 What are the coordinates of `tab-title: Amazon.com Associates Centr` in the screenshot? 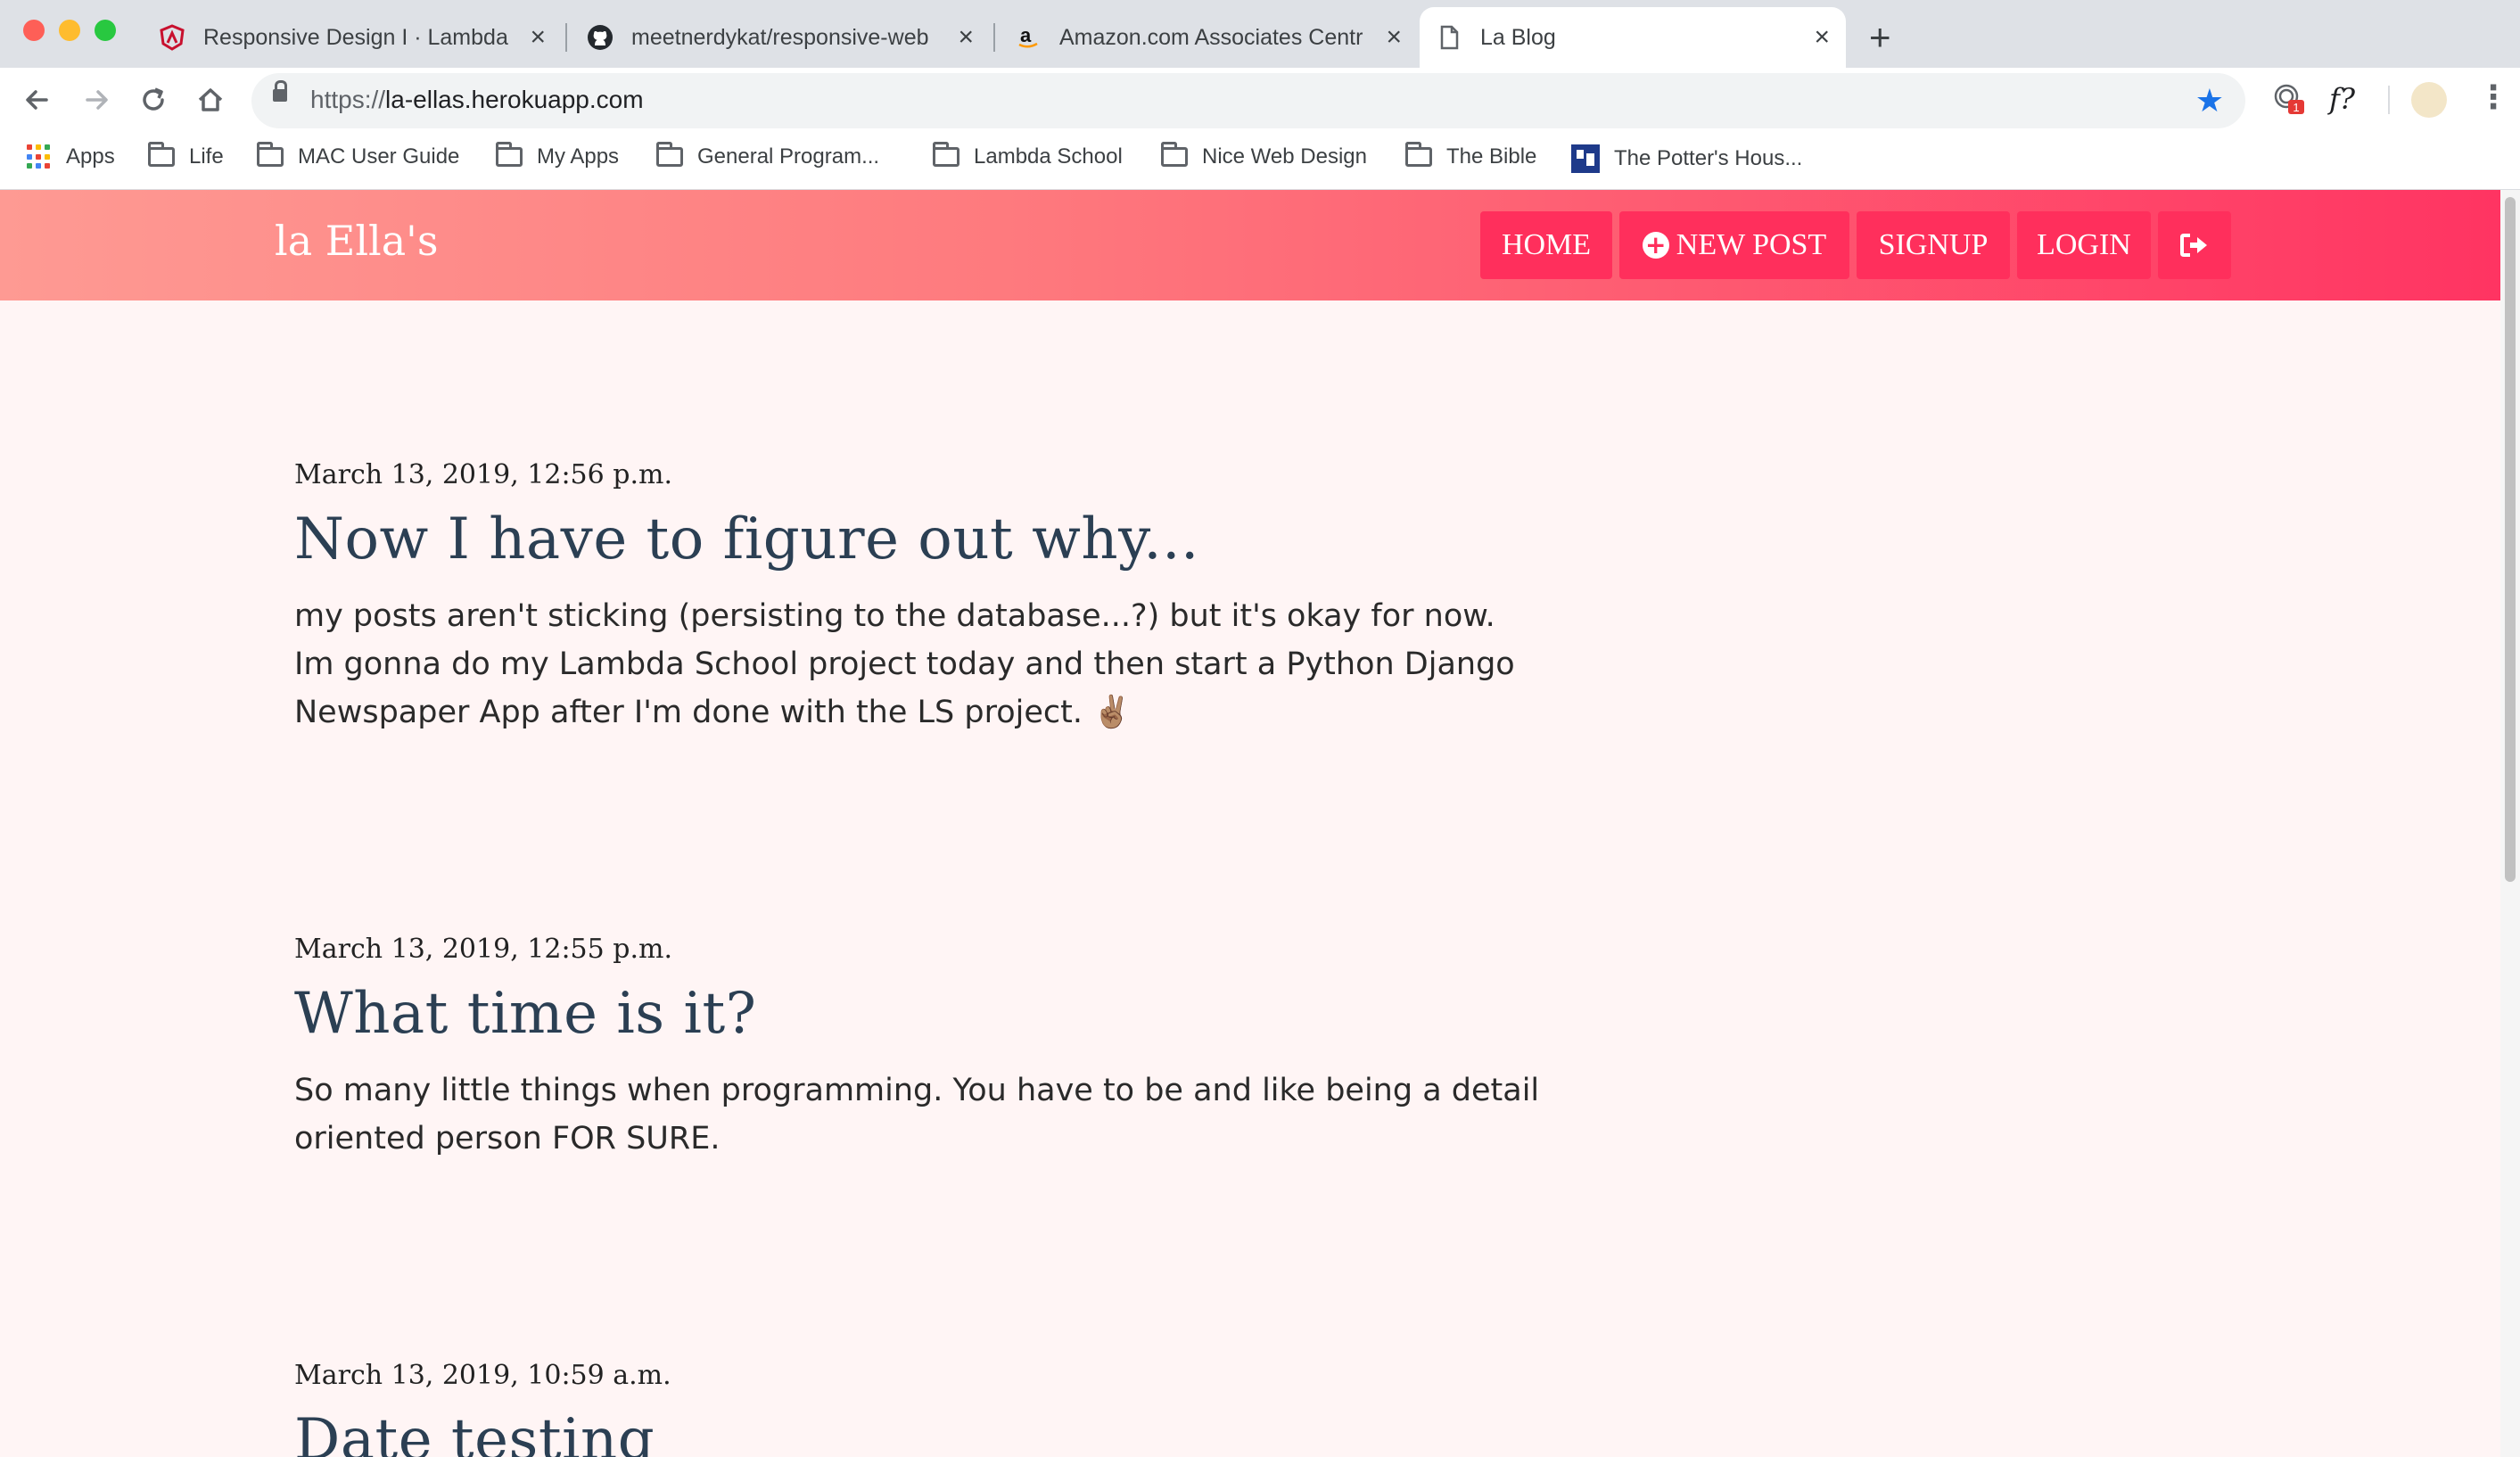 It's located at (1211, 37).